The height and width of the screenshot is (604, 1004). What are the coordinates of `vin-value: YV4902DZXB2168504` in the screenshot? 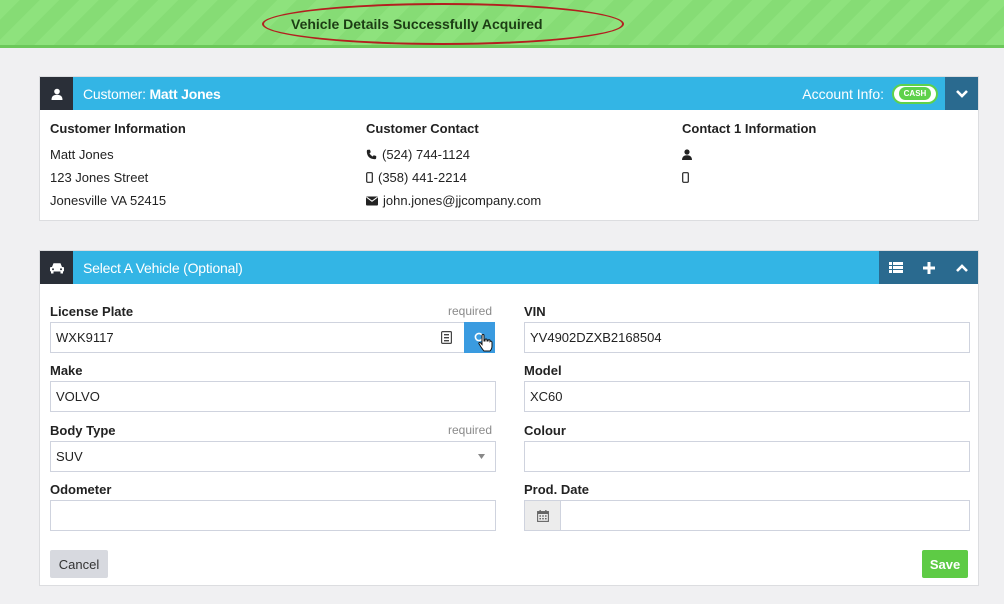 It's located at (596, 337).